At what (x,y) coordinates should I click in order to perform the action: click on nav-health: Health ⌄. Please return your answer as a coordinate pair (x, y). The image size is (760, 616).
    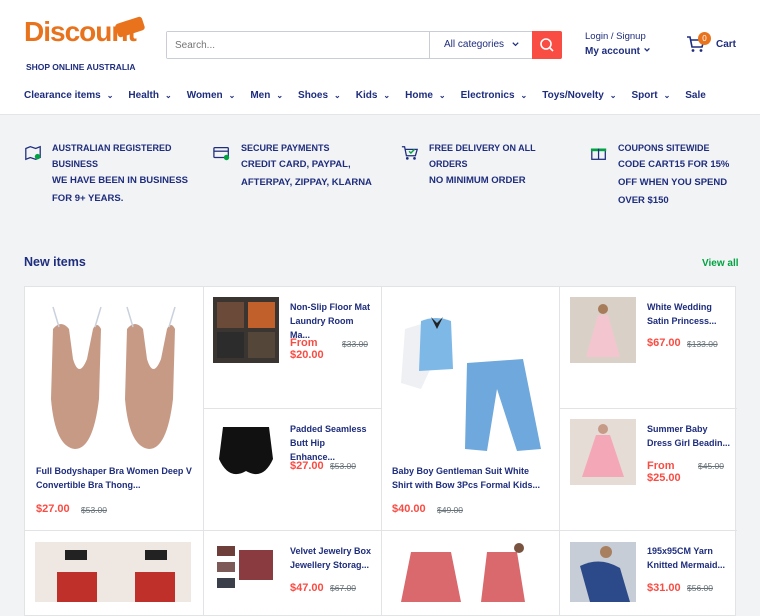
    Looking at the image, I should click on (149, 97).